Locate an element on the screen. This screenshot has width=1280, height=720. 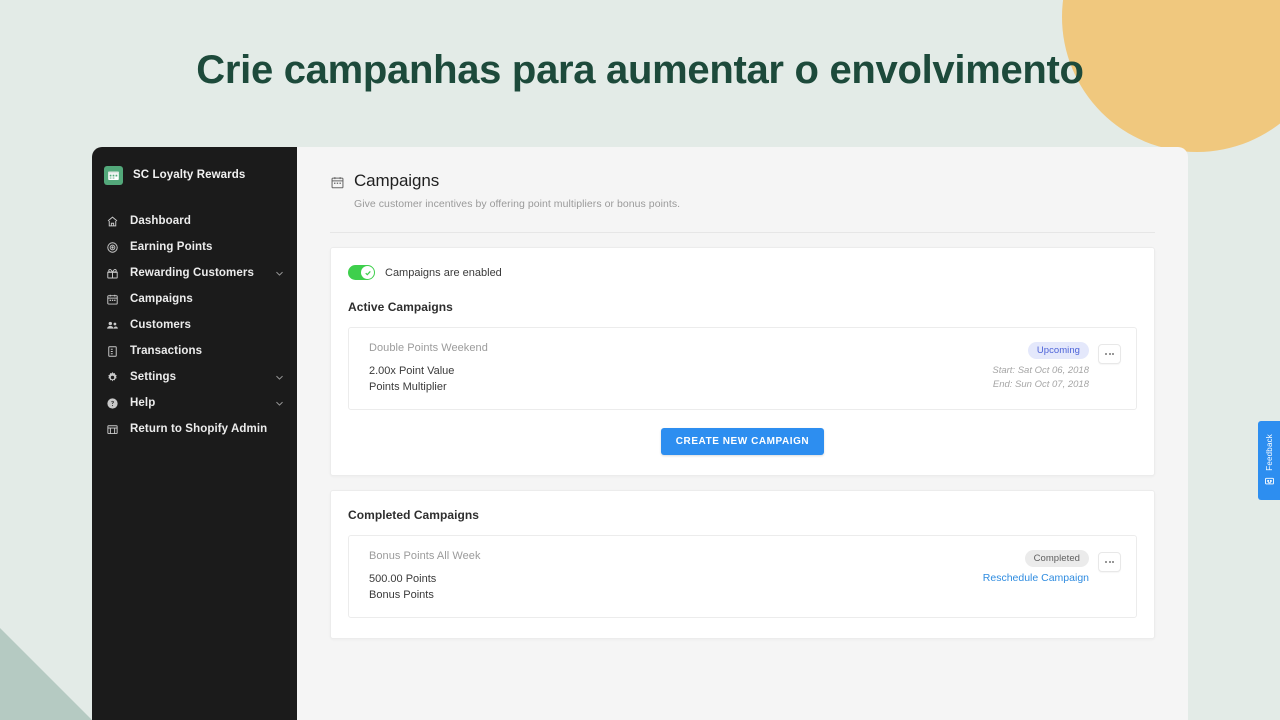
campaign-name: Bonus Points All Week is located at coordinates (425, 556).